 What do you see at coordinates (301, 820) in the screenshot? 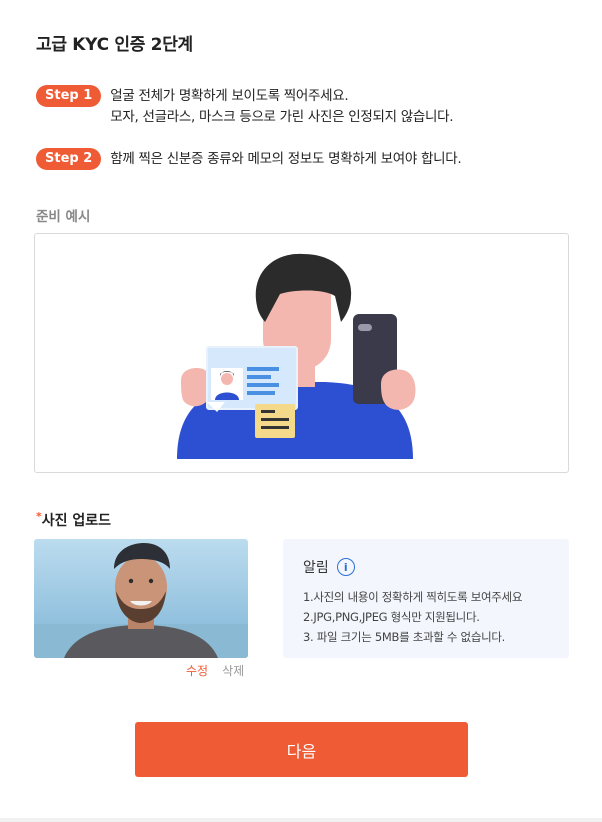
I see `bottom-divider` at bounding box center [301, 820].